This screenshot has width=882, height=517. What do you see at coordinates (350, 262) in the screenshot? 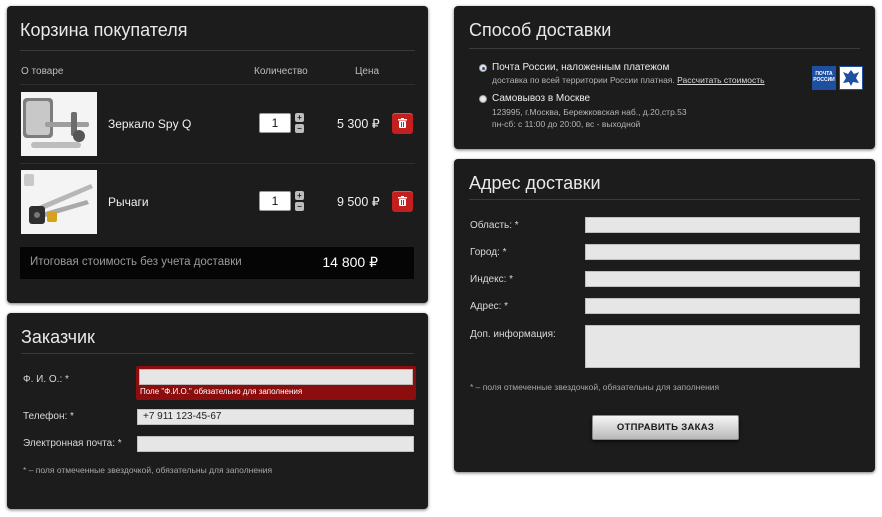
I see `total-value: 14 800 ₽` at bounding box center [350, 262].